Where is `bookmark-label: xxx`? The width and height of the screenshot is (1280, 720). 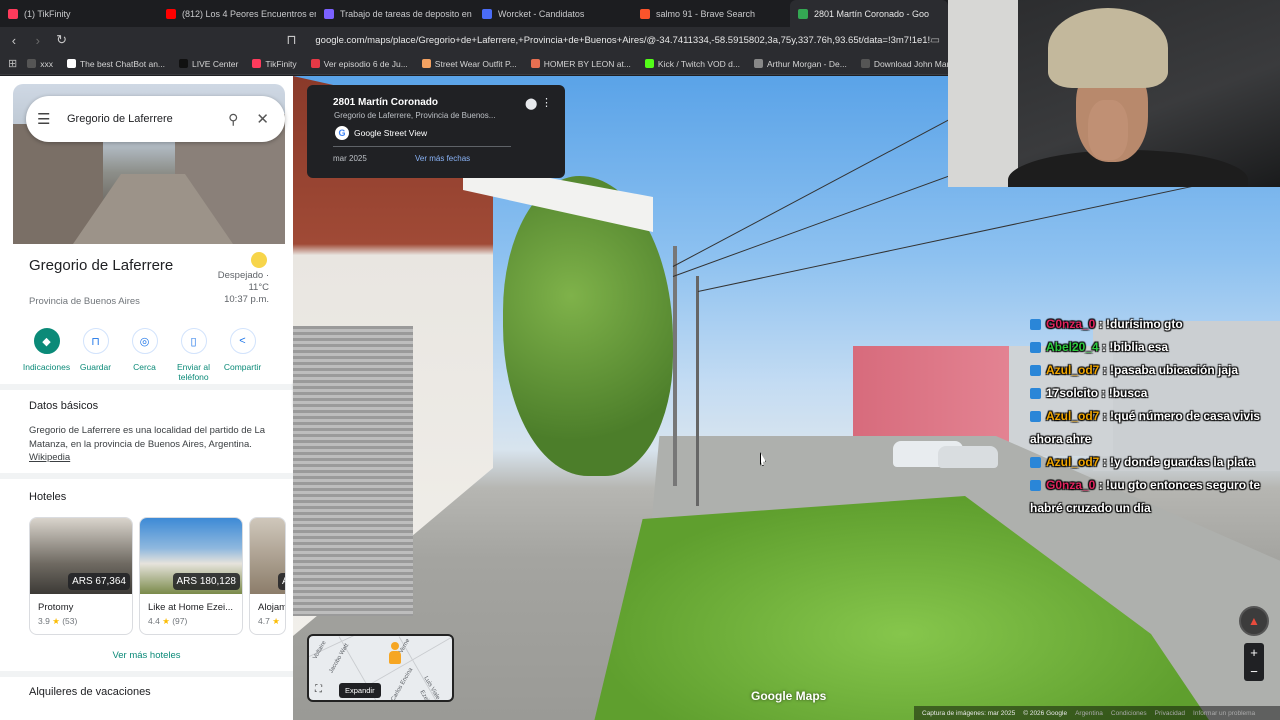
bookmark-label: xxx is located at coordinates (46, 63).